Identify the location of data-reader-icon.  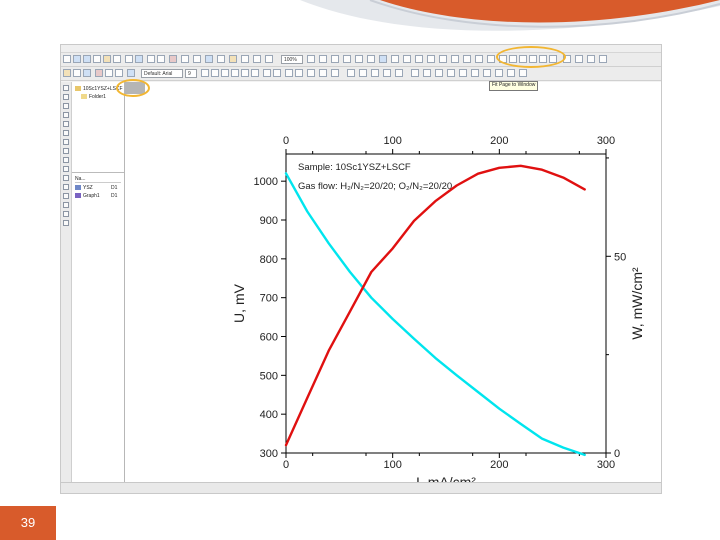
(66, 133).